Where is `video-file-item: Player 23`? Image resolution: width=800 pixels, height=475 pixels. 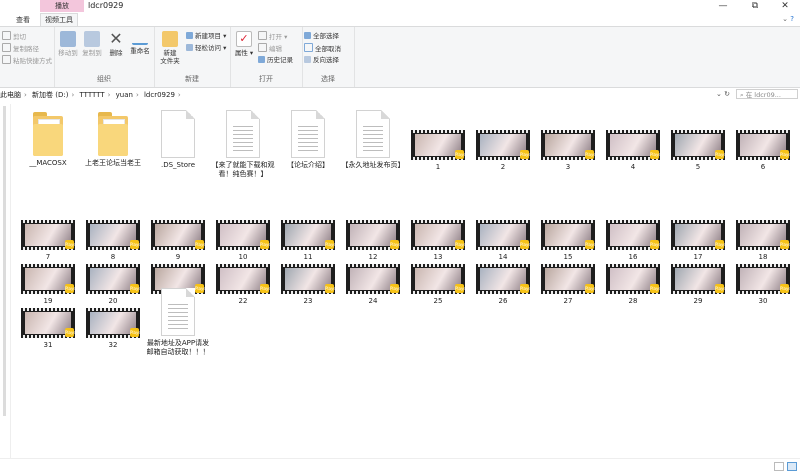
video-file-item: Player 23 is located at coordinates (308, 284).